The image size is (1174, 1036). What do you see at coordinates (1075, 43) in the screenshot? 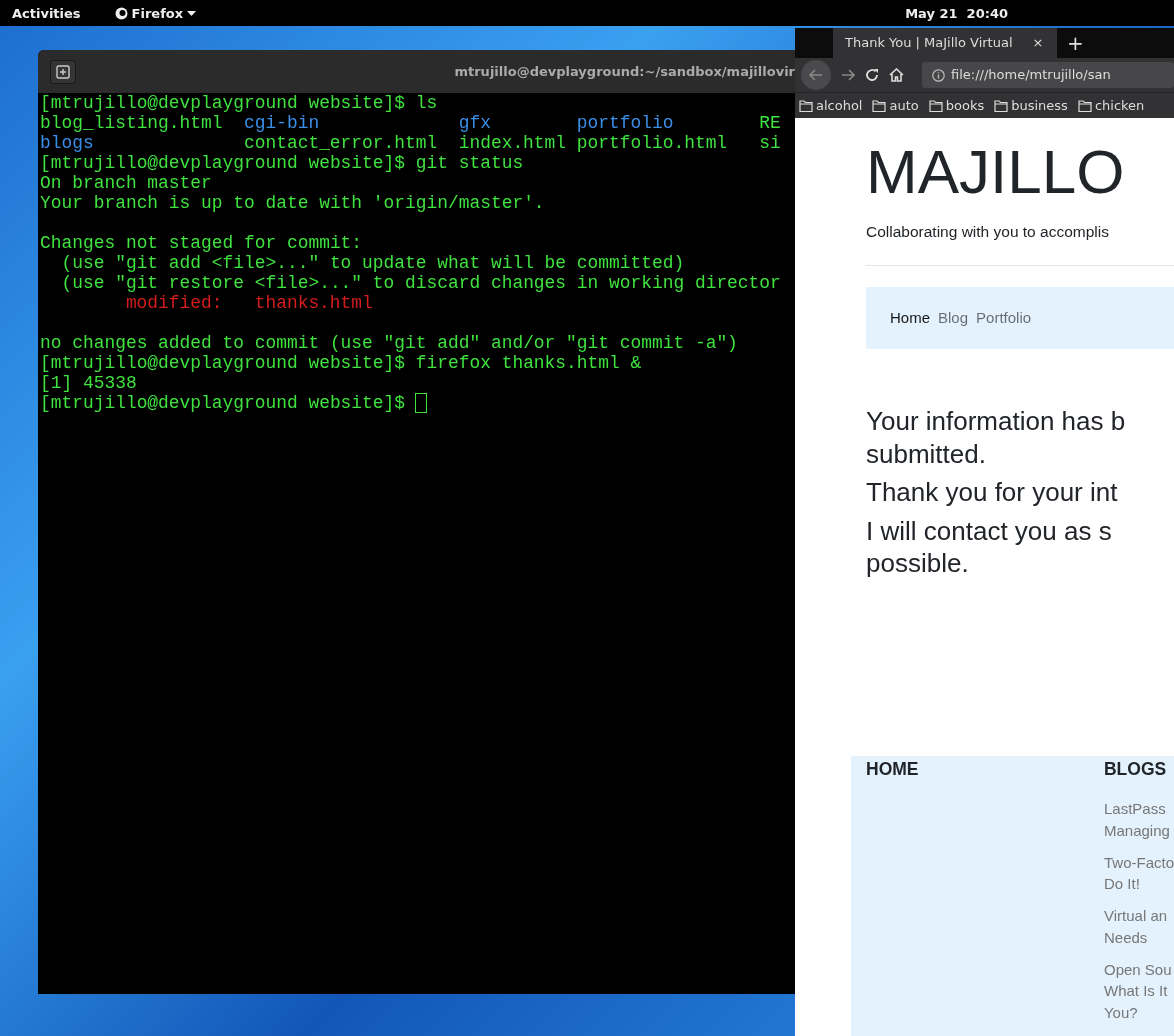
I see `new-tab-button: +` at bounding box center [1075, 43].